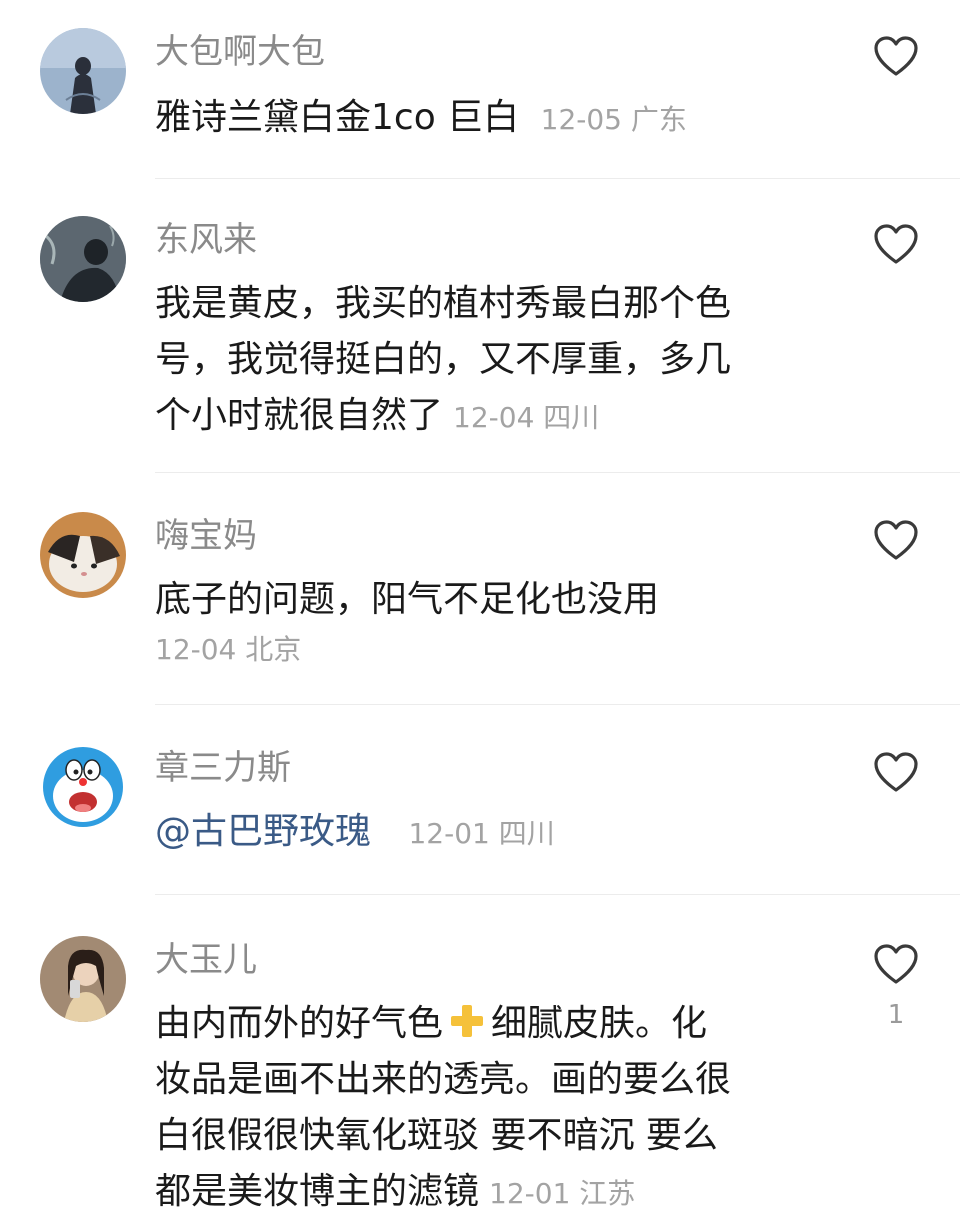 The height and width of the screenshot is (1215, 960). Describe the element at coordinates (443, 359) in the screenshot. I see `comment-text-line: 号，我觉得挺白的，又不厚重，多几` at that location.